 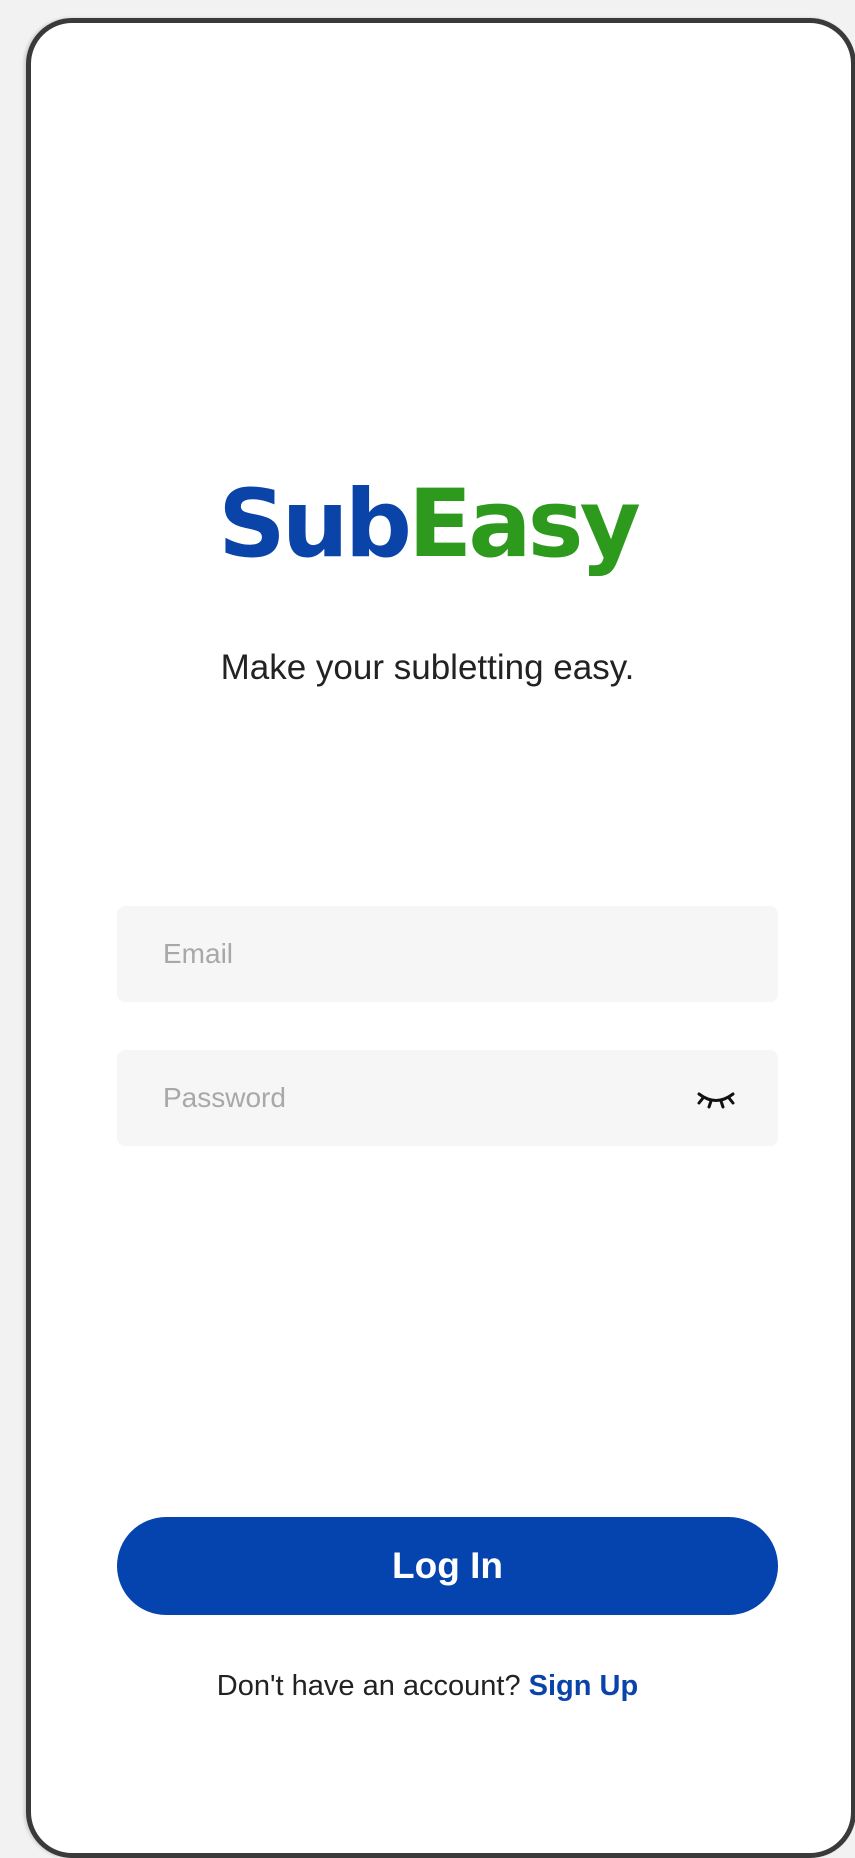 What do you see at coordinates (427, 667) in the screenshot?
I see `tagline: Make your subletting easy.` at bounding box center [427, 667].